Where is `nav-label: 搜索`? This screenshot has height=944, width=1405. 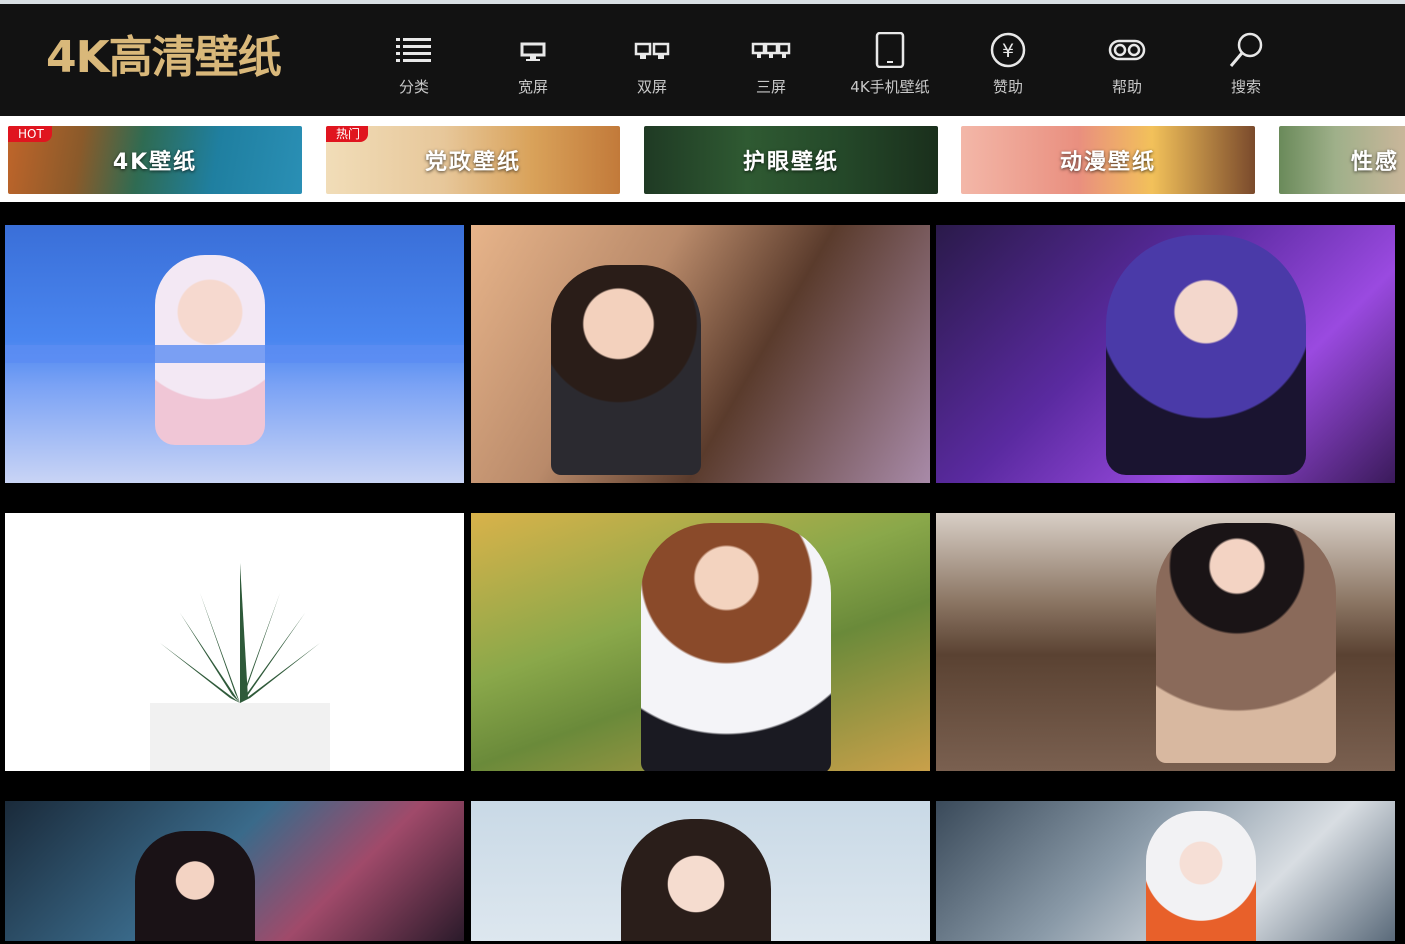 nav-label: 搜索 is located at coordinates (1245, 87).